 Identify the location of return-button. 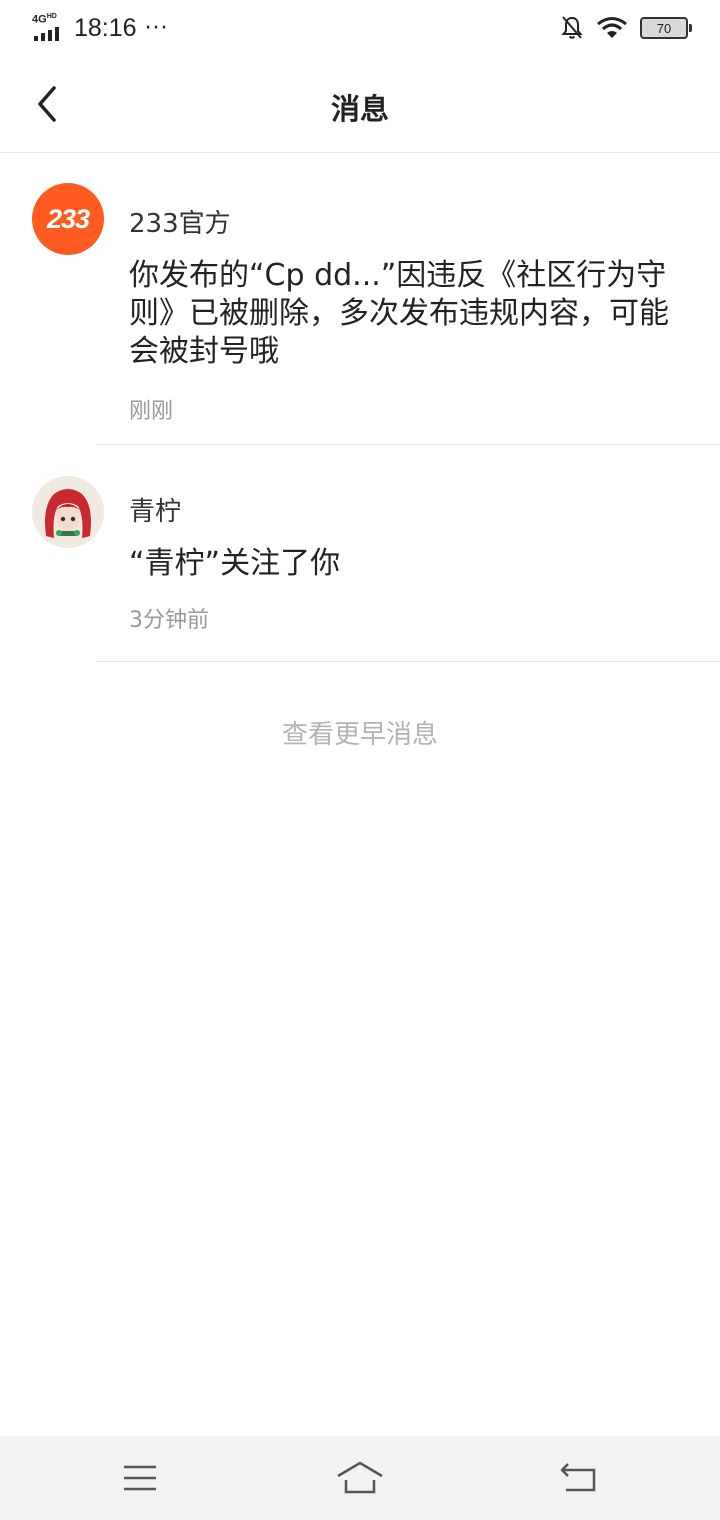
(580, 1478).